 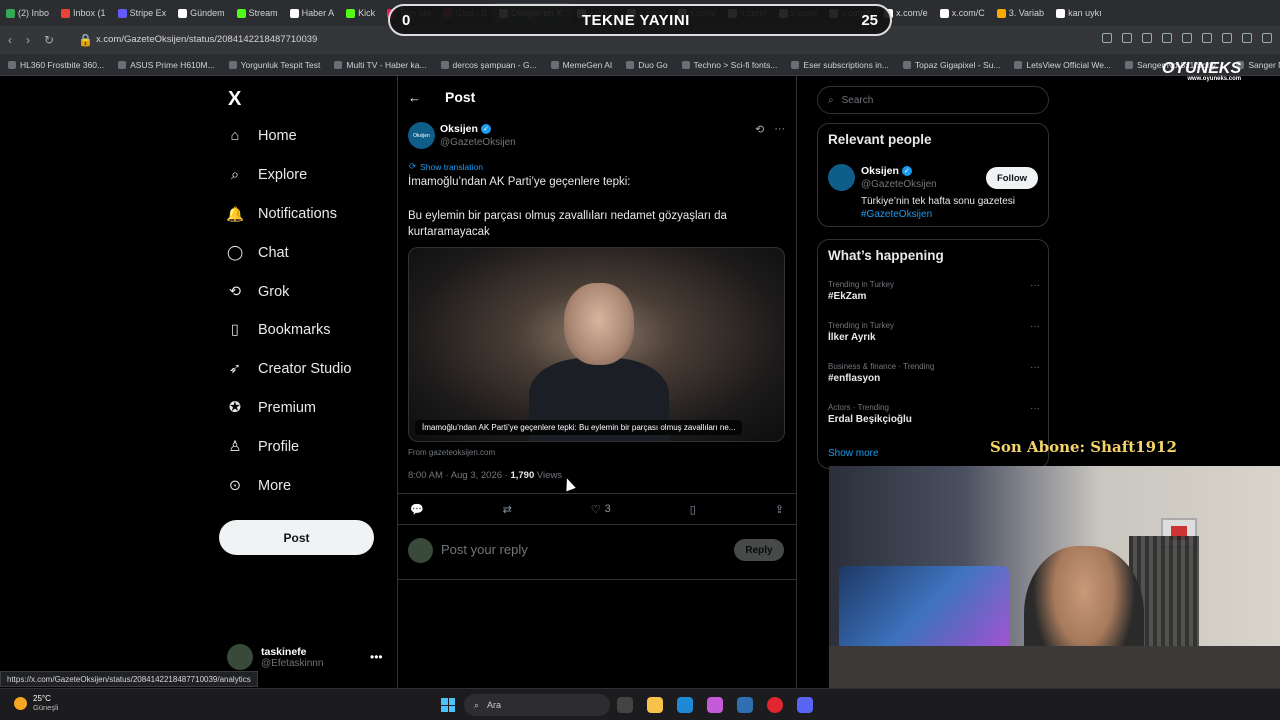 What do you see at coordinates (841, 177) in the screenshot?
I see `avatar` at bounding box center [841, 177].